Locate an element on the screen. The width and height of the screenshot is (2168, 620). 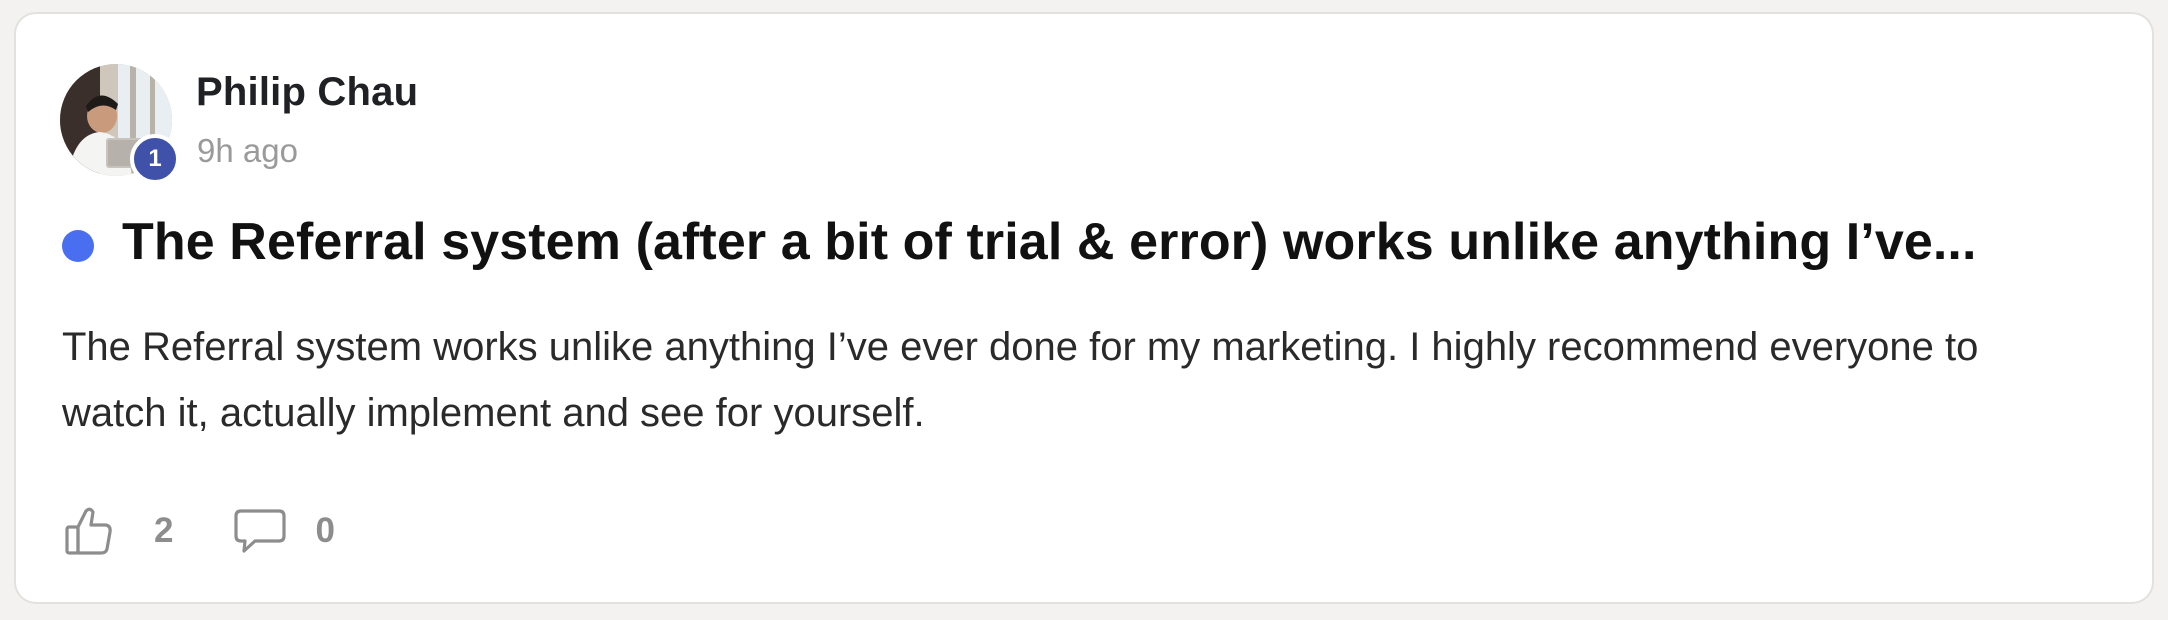
post-actions: 2 0 is located at coordinates (199, 531).